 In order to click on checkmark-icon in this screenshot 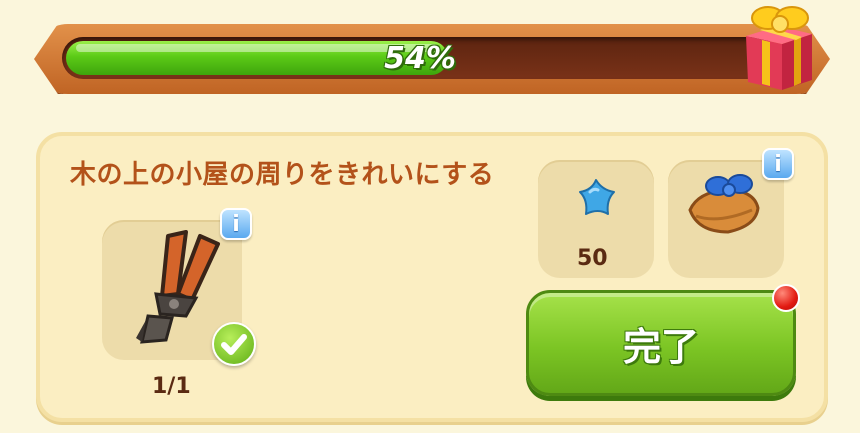, I will do `click(234, 344)`.